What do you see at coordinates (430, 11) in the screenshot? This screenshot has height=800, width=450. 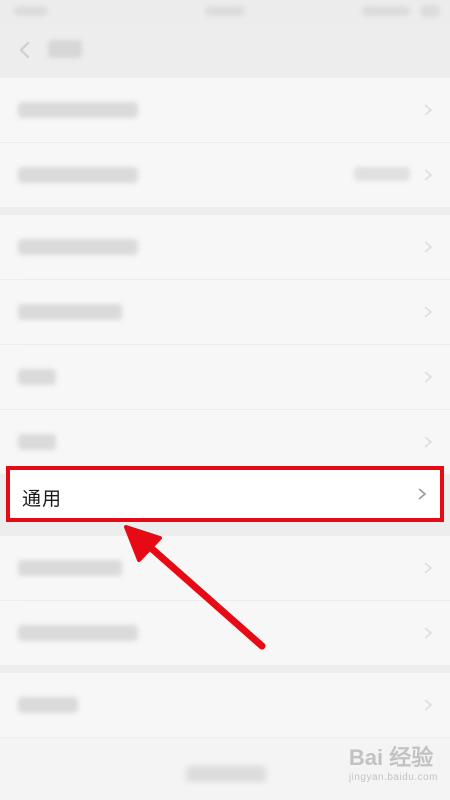 I see `battery-icon` at bounding box center [430, 11].